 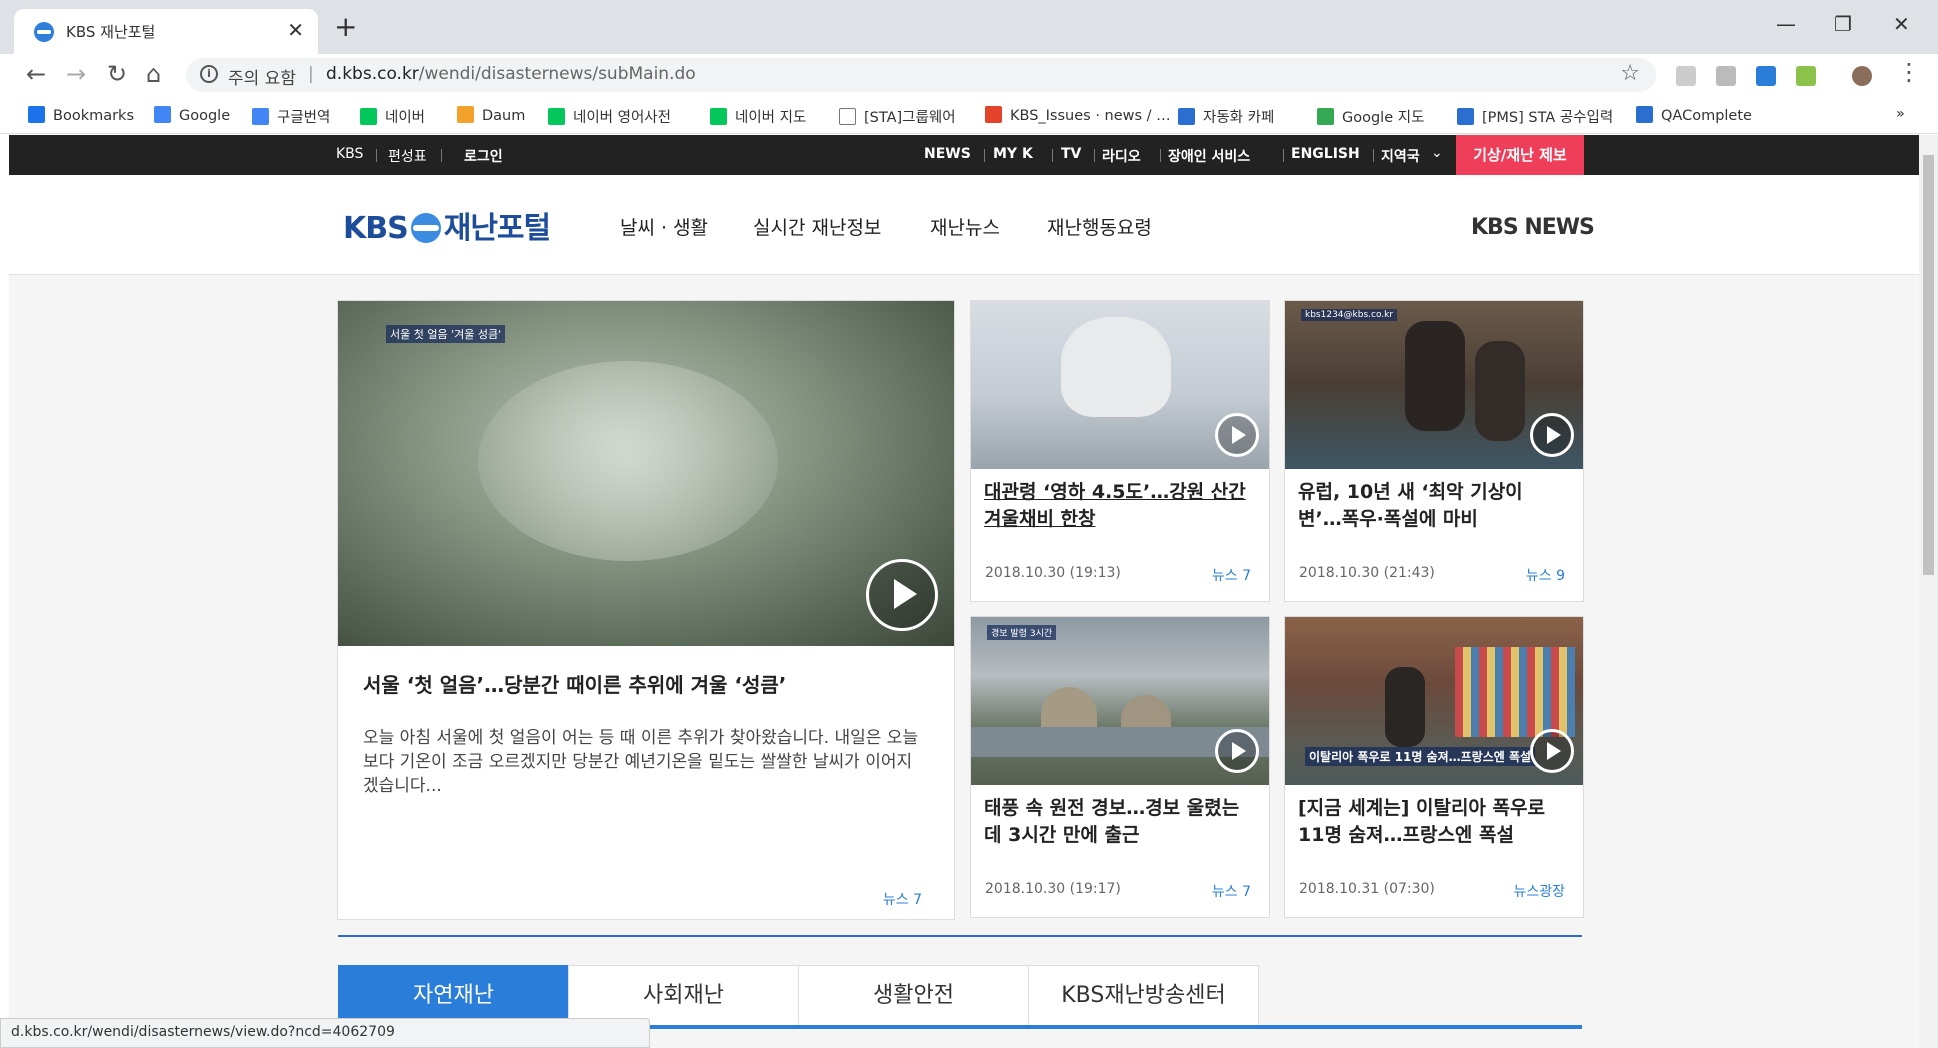 I want to click on bookmark-item: QAComplete, so click(x=1694, y=115).